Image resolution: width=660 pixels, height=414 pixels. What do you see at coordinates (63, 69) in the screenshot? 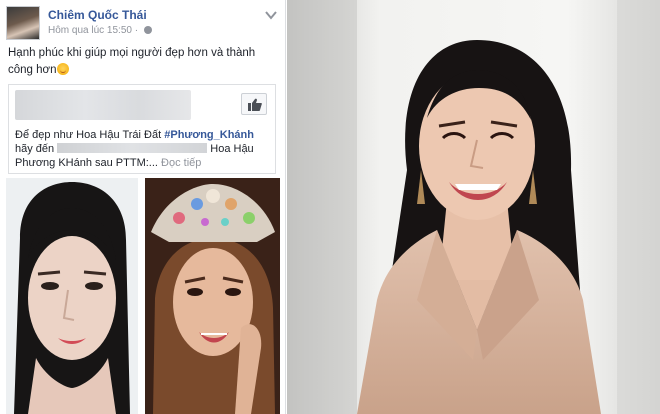
I see `smiling-face-icon` at bounding box center [63, 69].